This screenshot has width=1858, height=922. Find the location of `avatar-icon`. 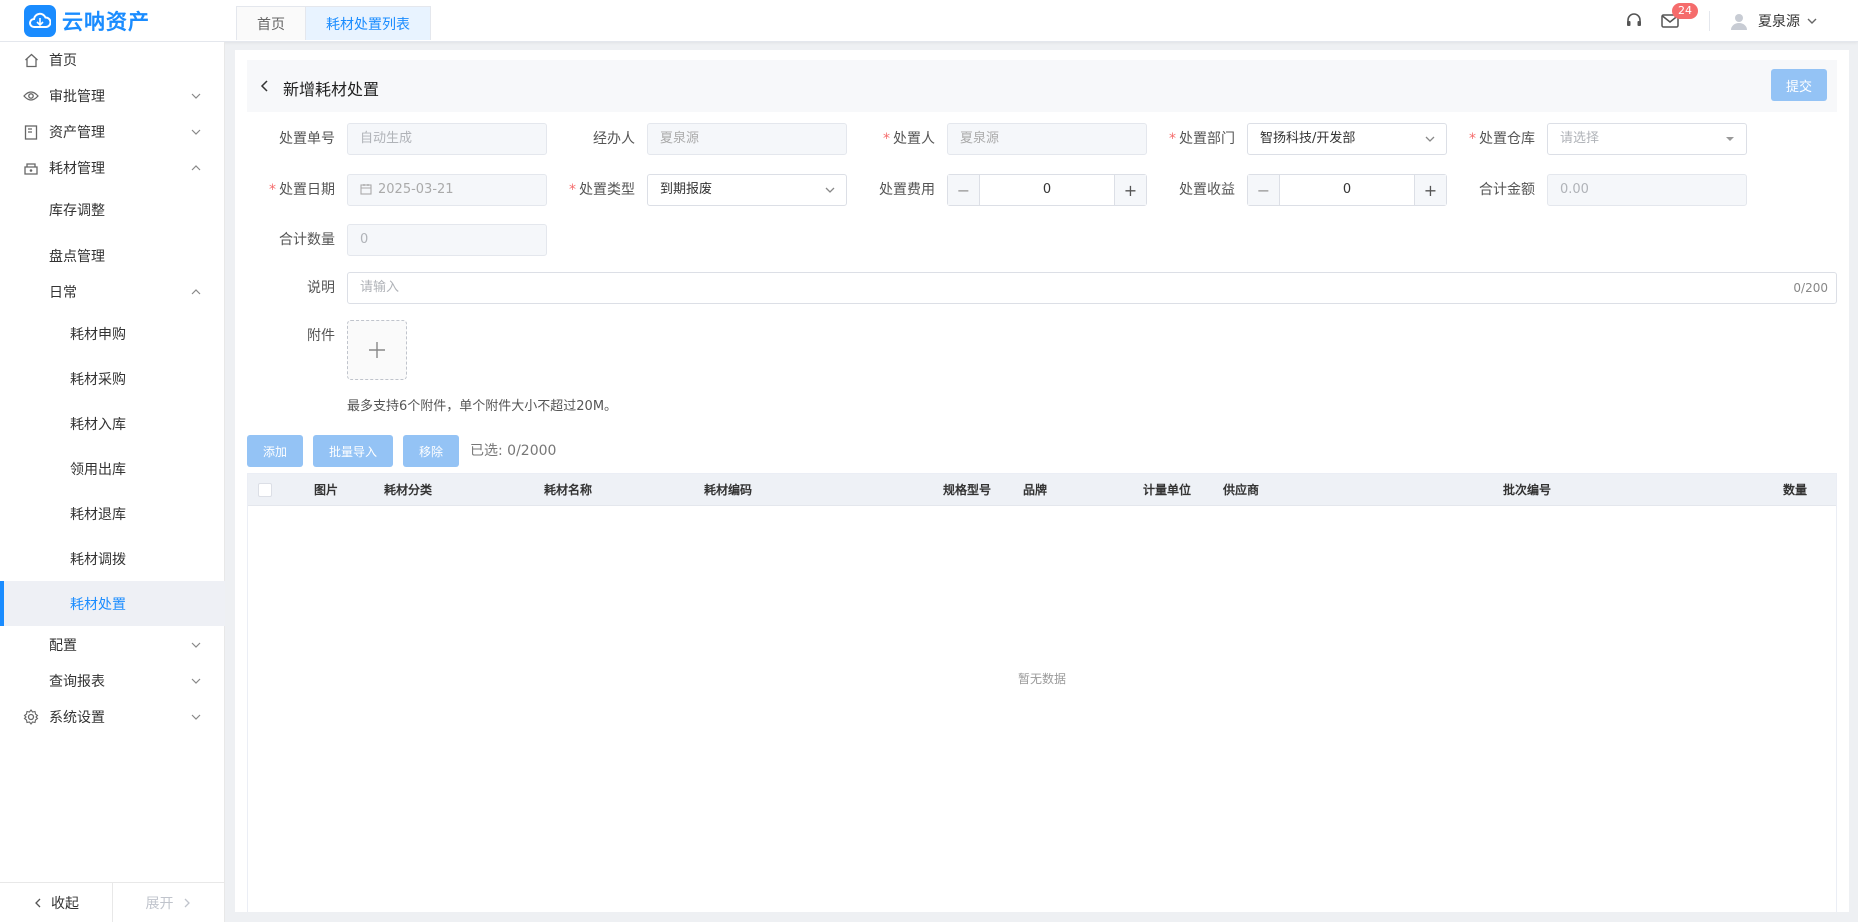

avatar-icon is located at coordinates (1739, 21).